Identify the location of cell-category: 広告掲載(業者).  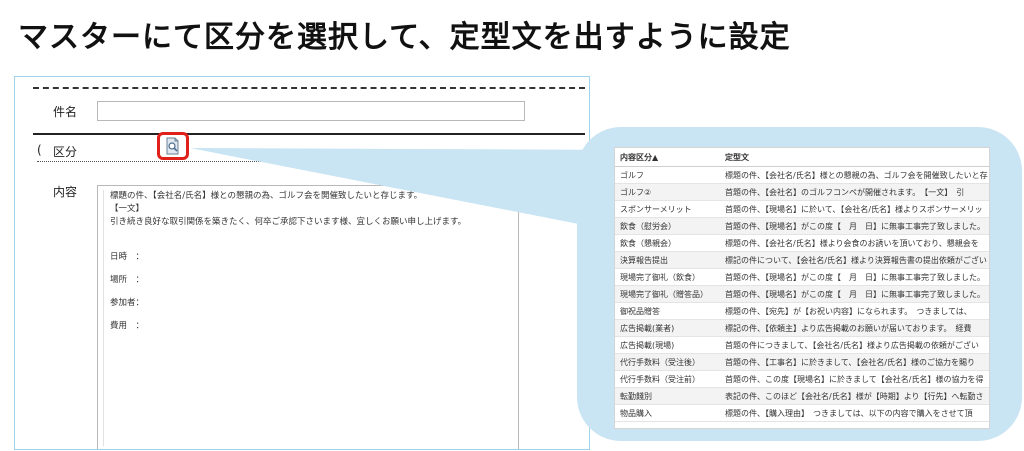
(667, 328).